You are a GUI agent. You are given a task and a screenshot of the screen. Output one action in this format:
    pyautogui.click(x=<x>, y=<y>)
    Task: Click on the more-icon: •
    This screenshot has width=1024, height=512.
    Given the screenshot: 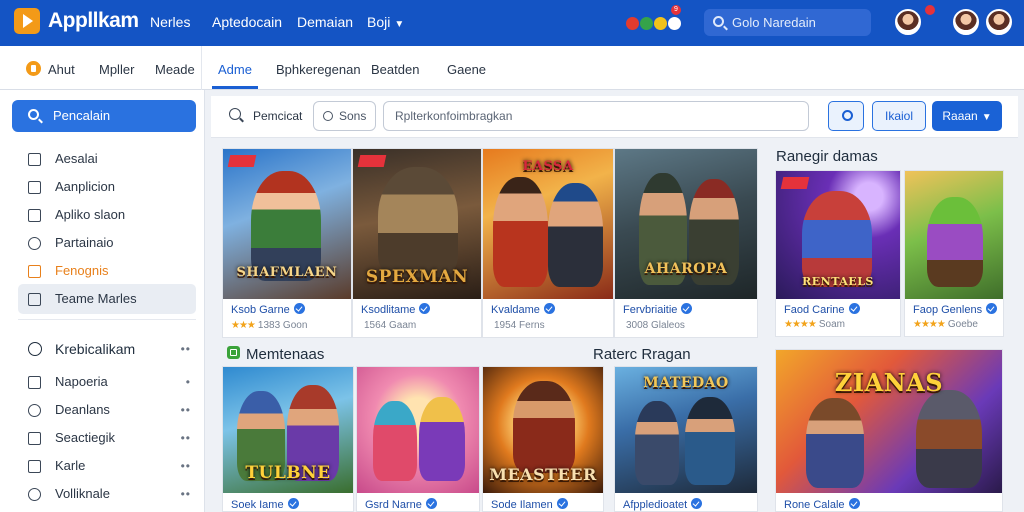 What is the action you would take?
    pyautogui.click(x=188, y=382)
    